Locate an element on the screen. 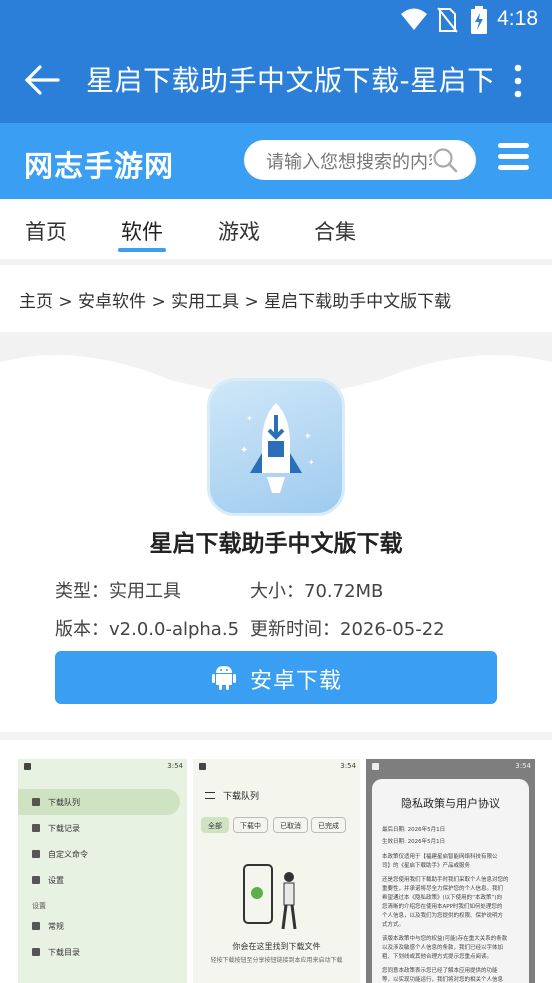 Image resolution: width=552 pixels, height=983 pixels. dialog-line: 粗、下划线或其他合理方式提示您重点阅读。 is located at coordinates (437, 957).